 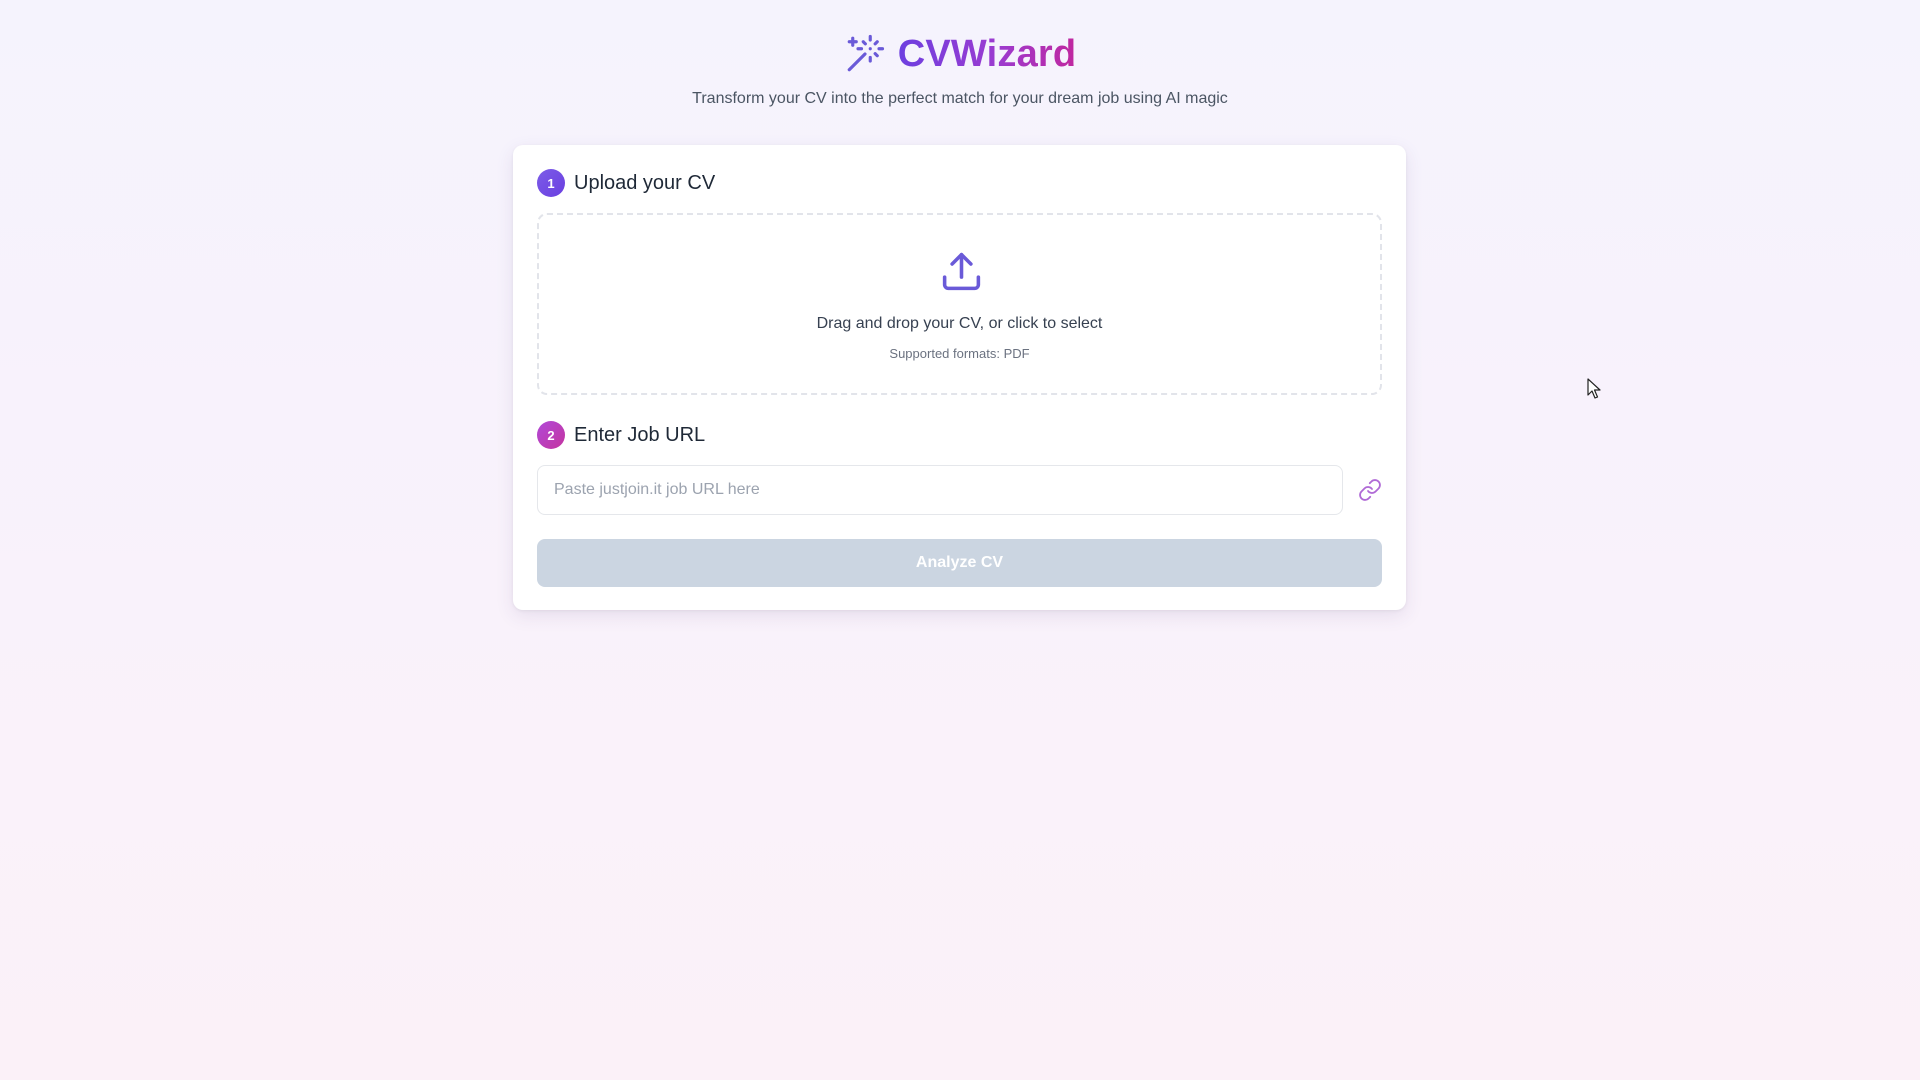 What do you see at coordinates (551, 183) in the screenshot?
I see `step-number-badge: 1` at bounding box center [551, 183].